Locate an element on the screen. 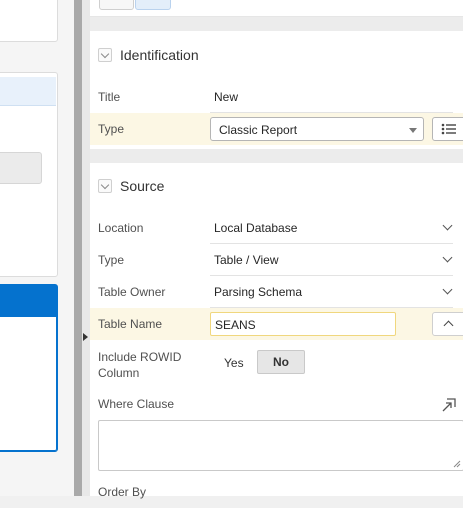 Image resolution: width=463 pixels, height=508 pixels. left-panel-card is located at coordinates (29, 21).